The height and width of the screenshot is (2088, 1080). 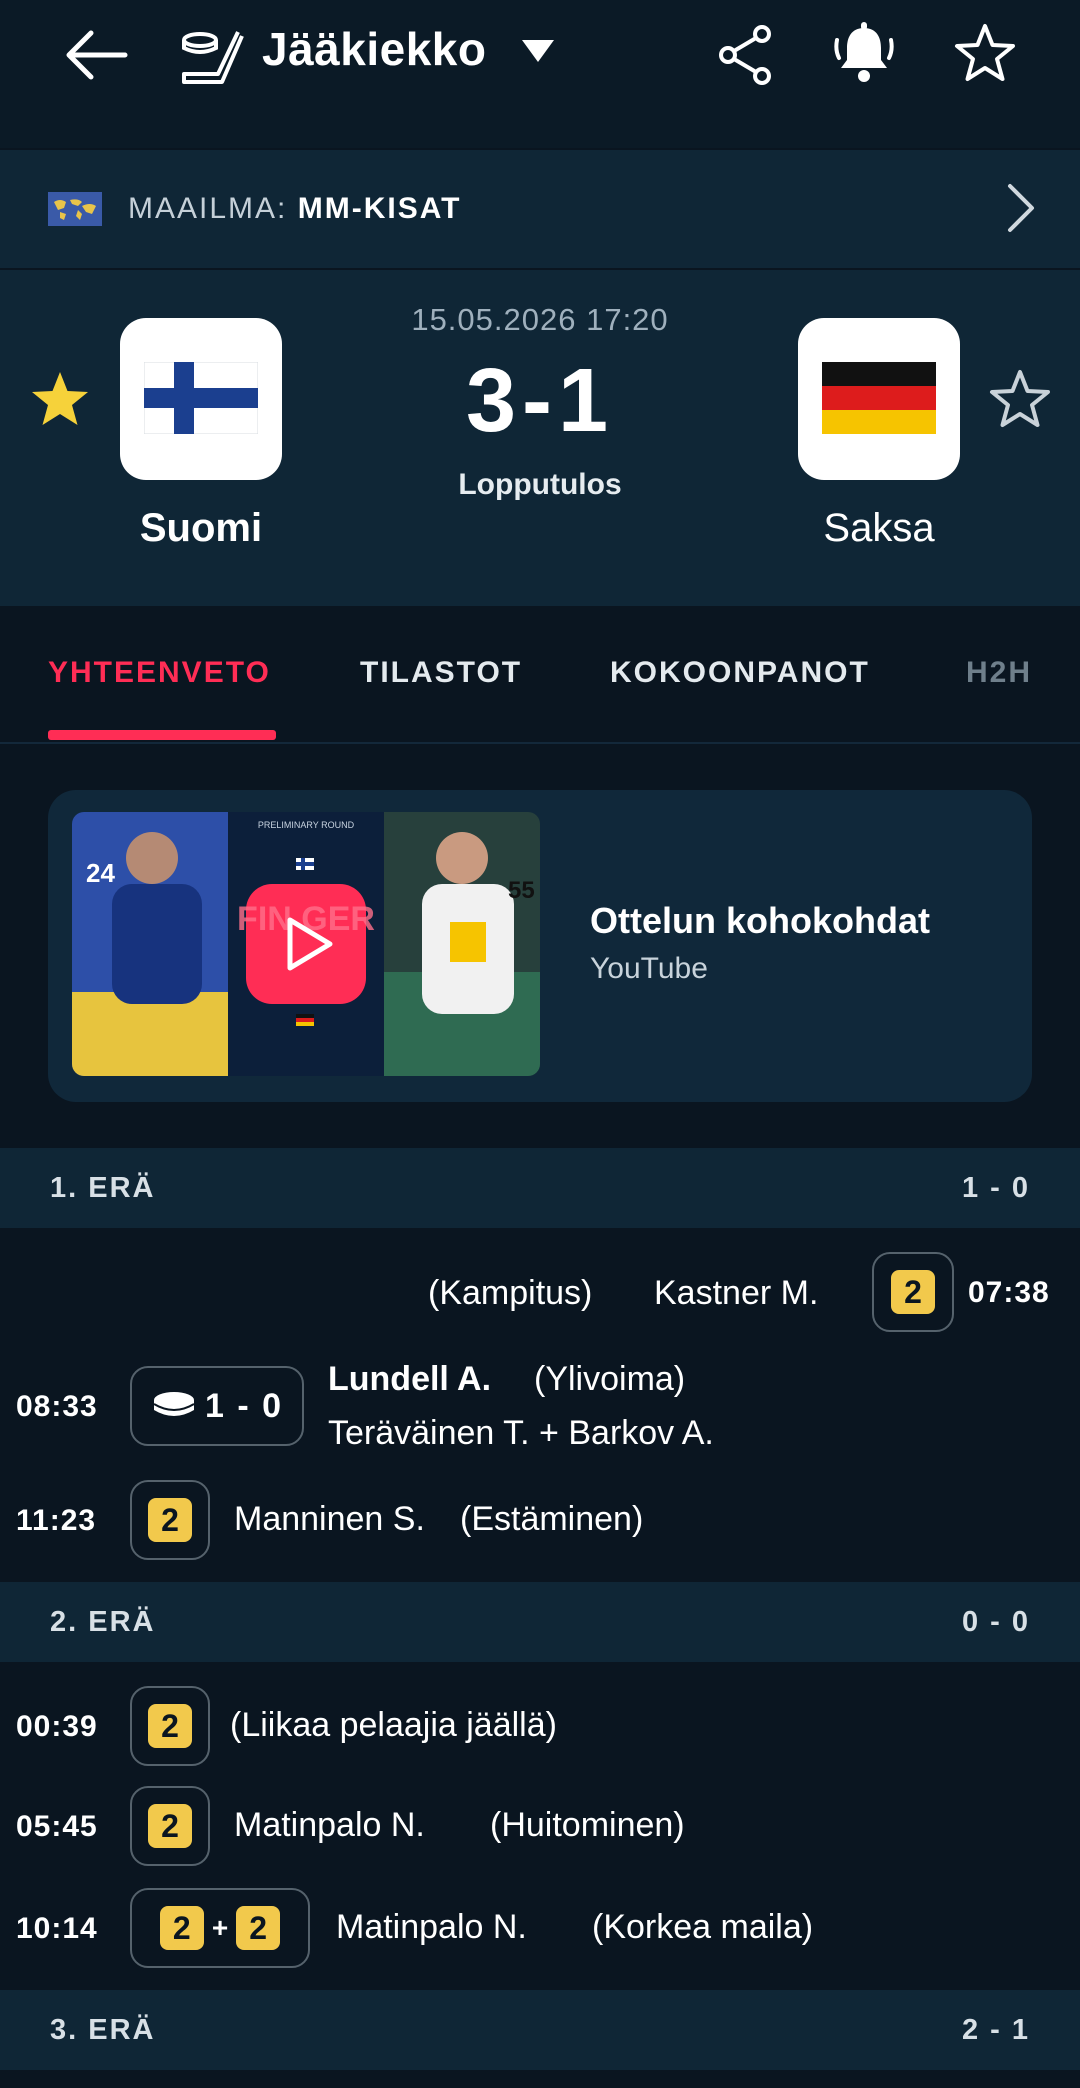 I want to click on dropdown-caret-icon, so click(x=540, y=53).